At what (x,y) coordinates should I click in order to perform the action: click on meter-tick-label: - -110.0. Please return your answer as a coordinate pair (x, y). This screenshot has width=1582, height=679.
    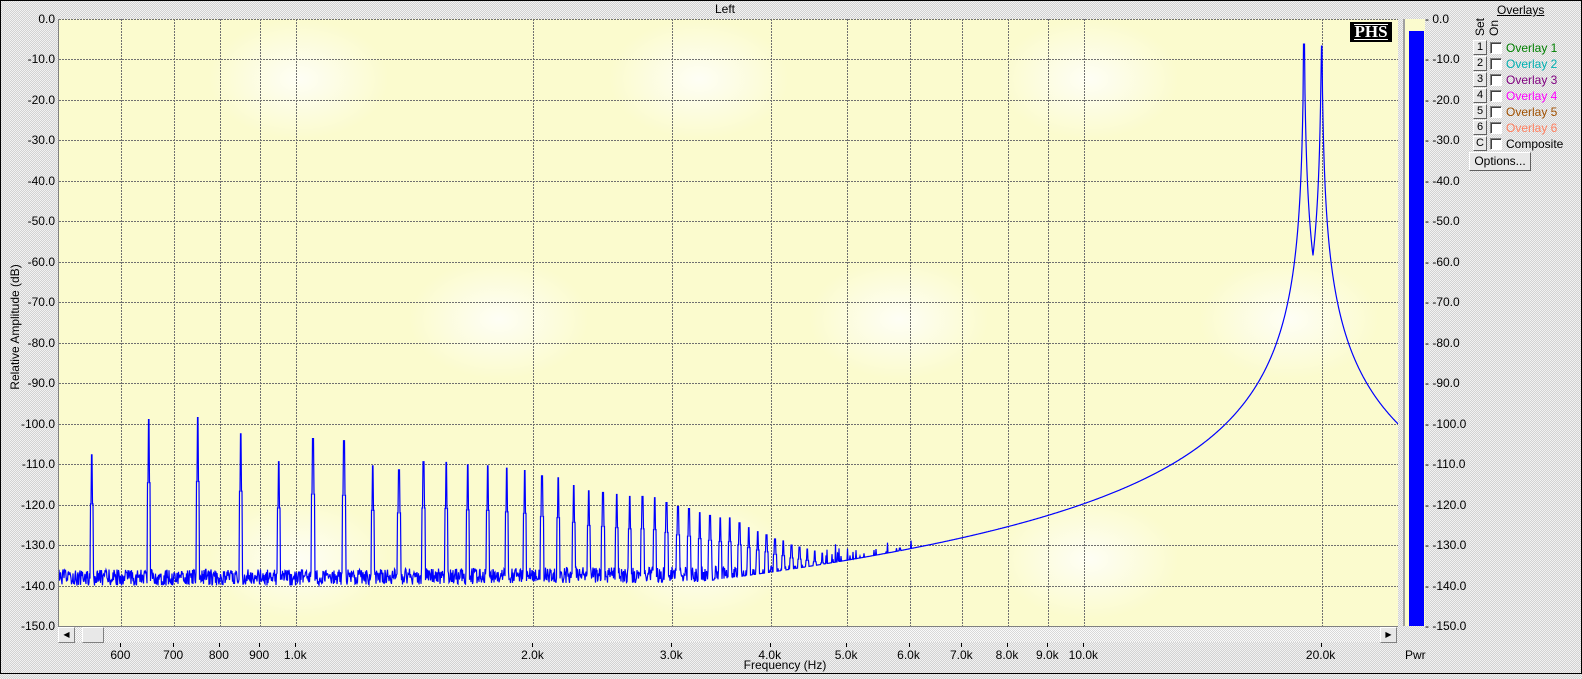
    Looking at the image, I should click on (1445, 464).